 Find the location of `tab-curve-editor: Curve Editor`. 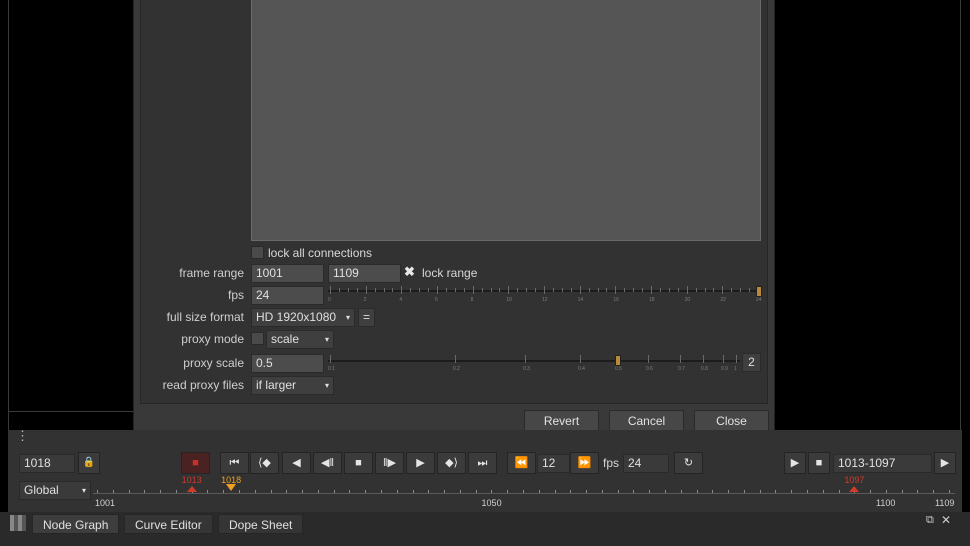

tab-curve-editor: Curve Editor is located at coordinates (168, 524).